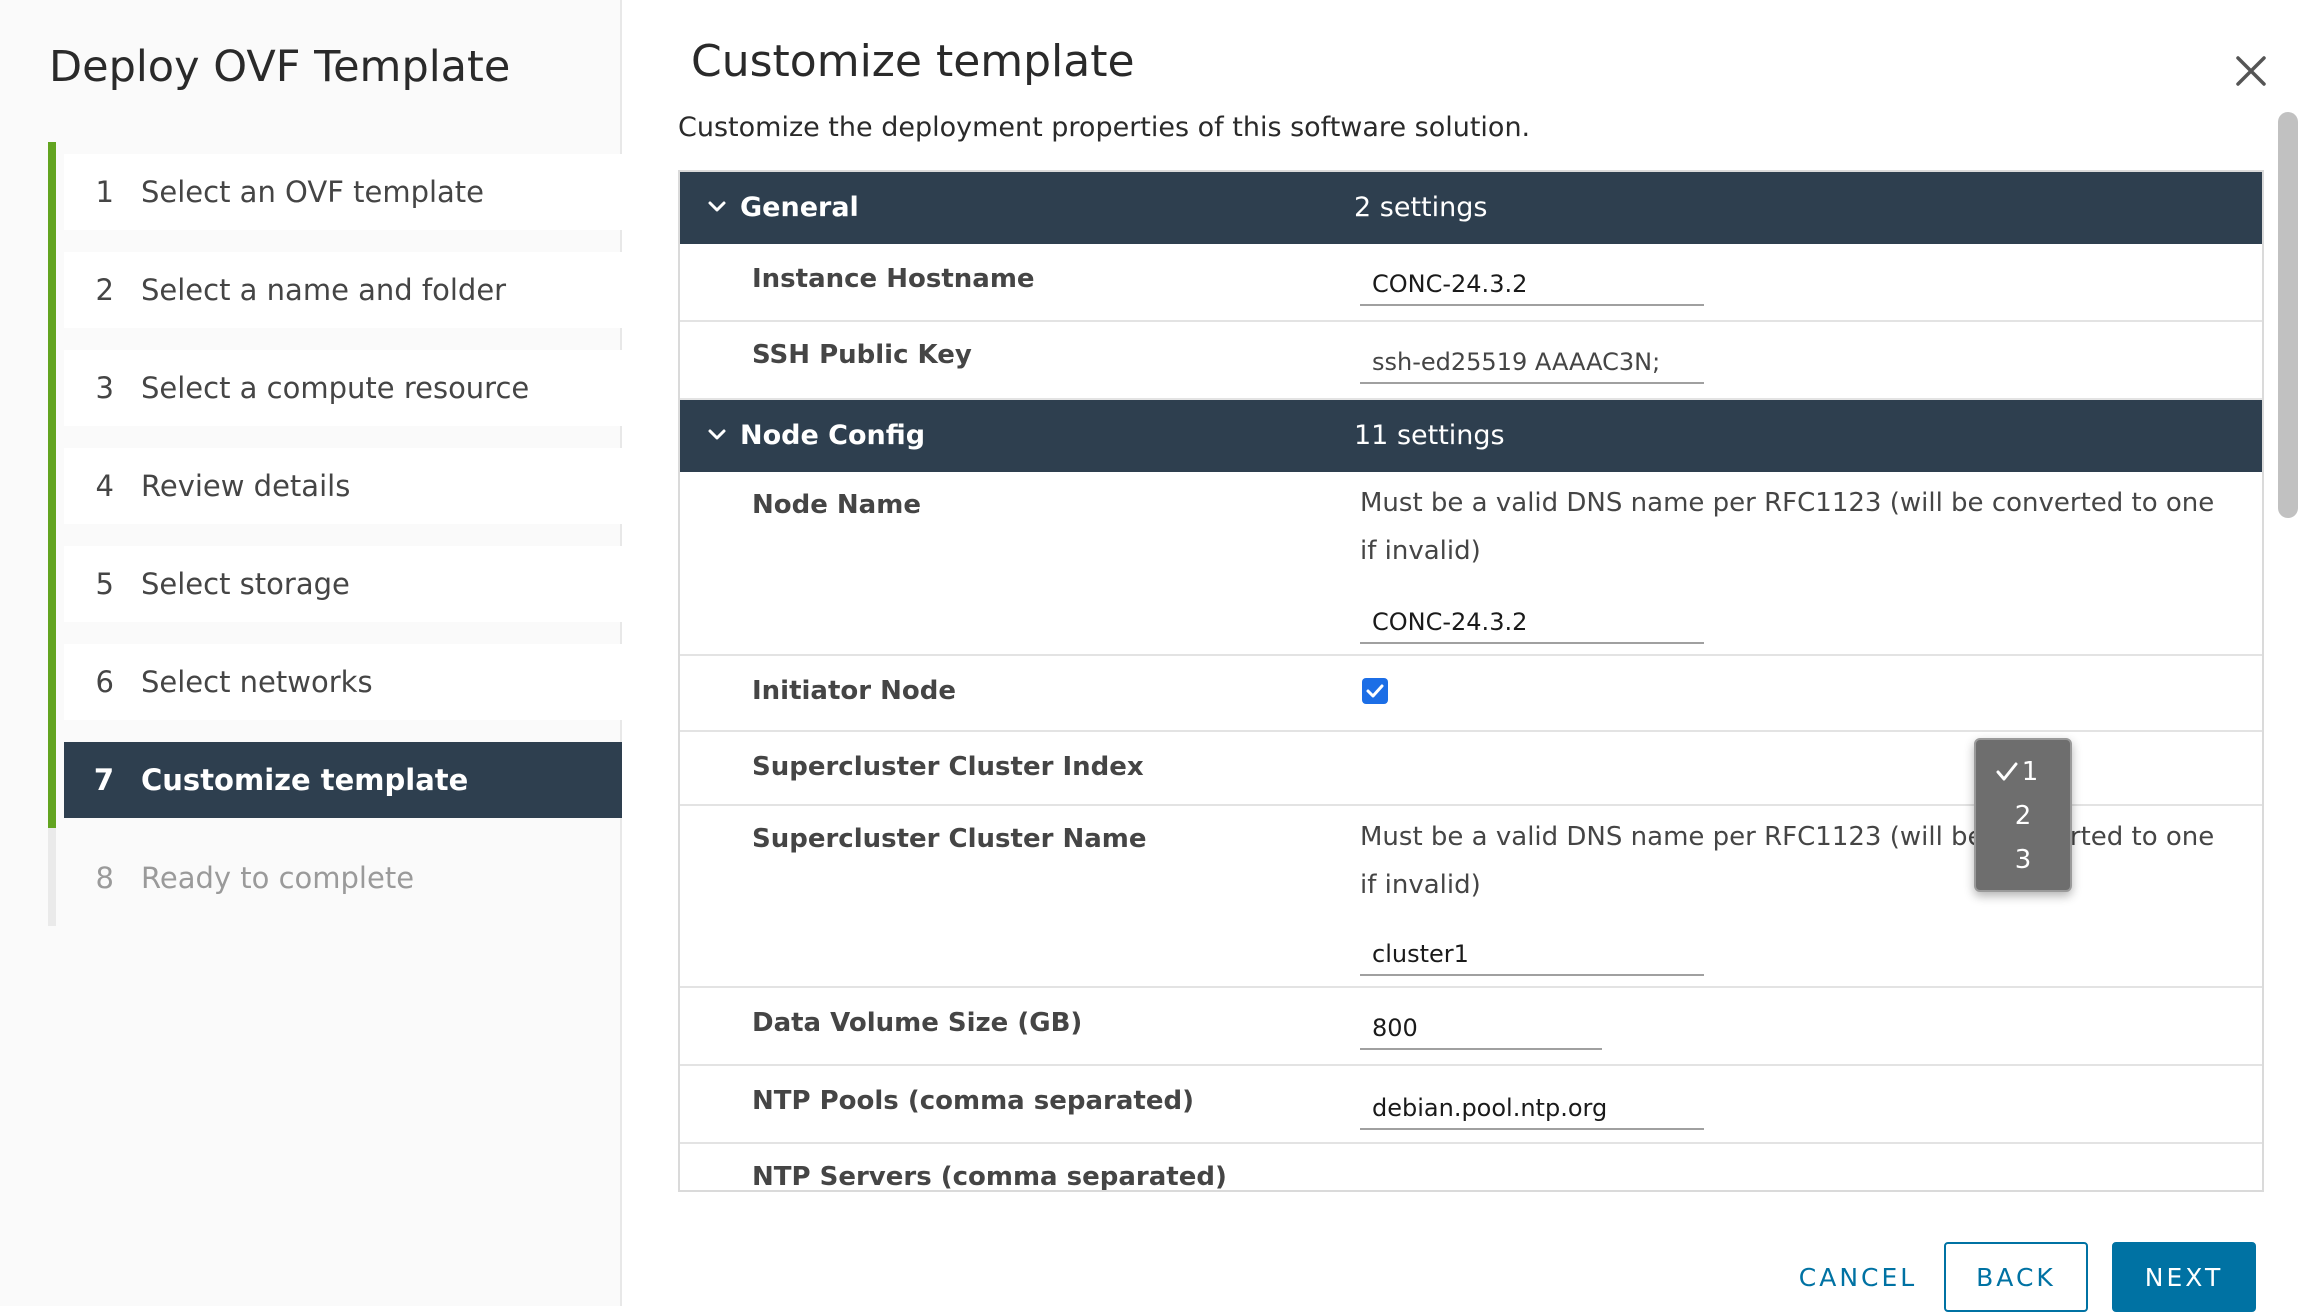 Image resolution: width=2304 pixels, height=1312 pixels. What do you see at coordinates (104, 192) in the screenshot?
I see `step-number: 1` at bounding box center [104, 192].